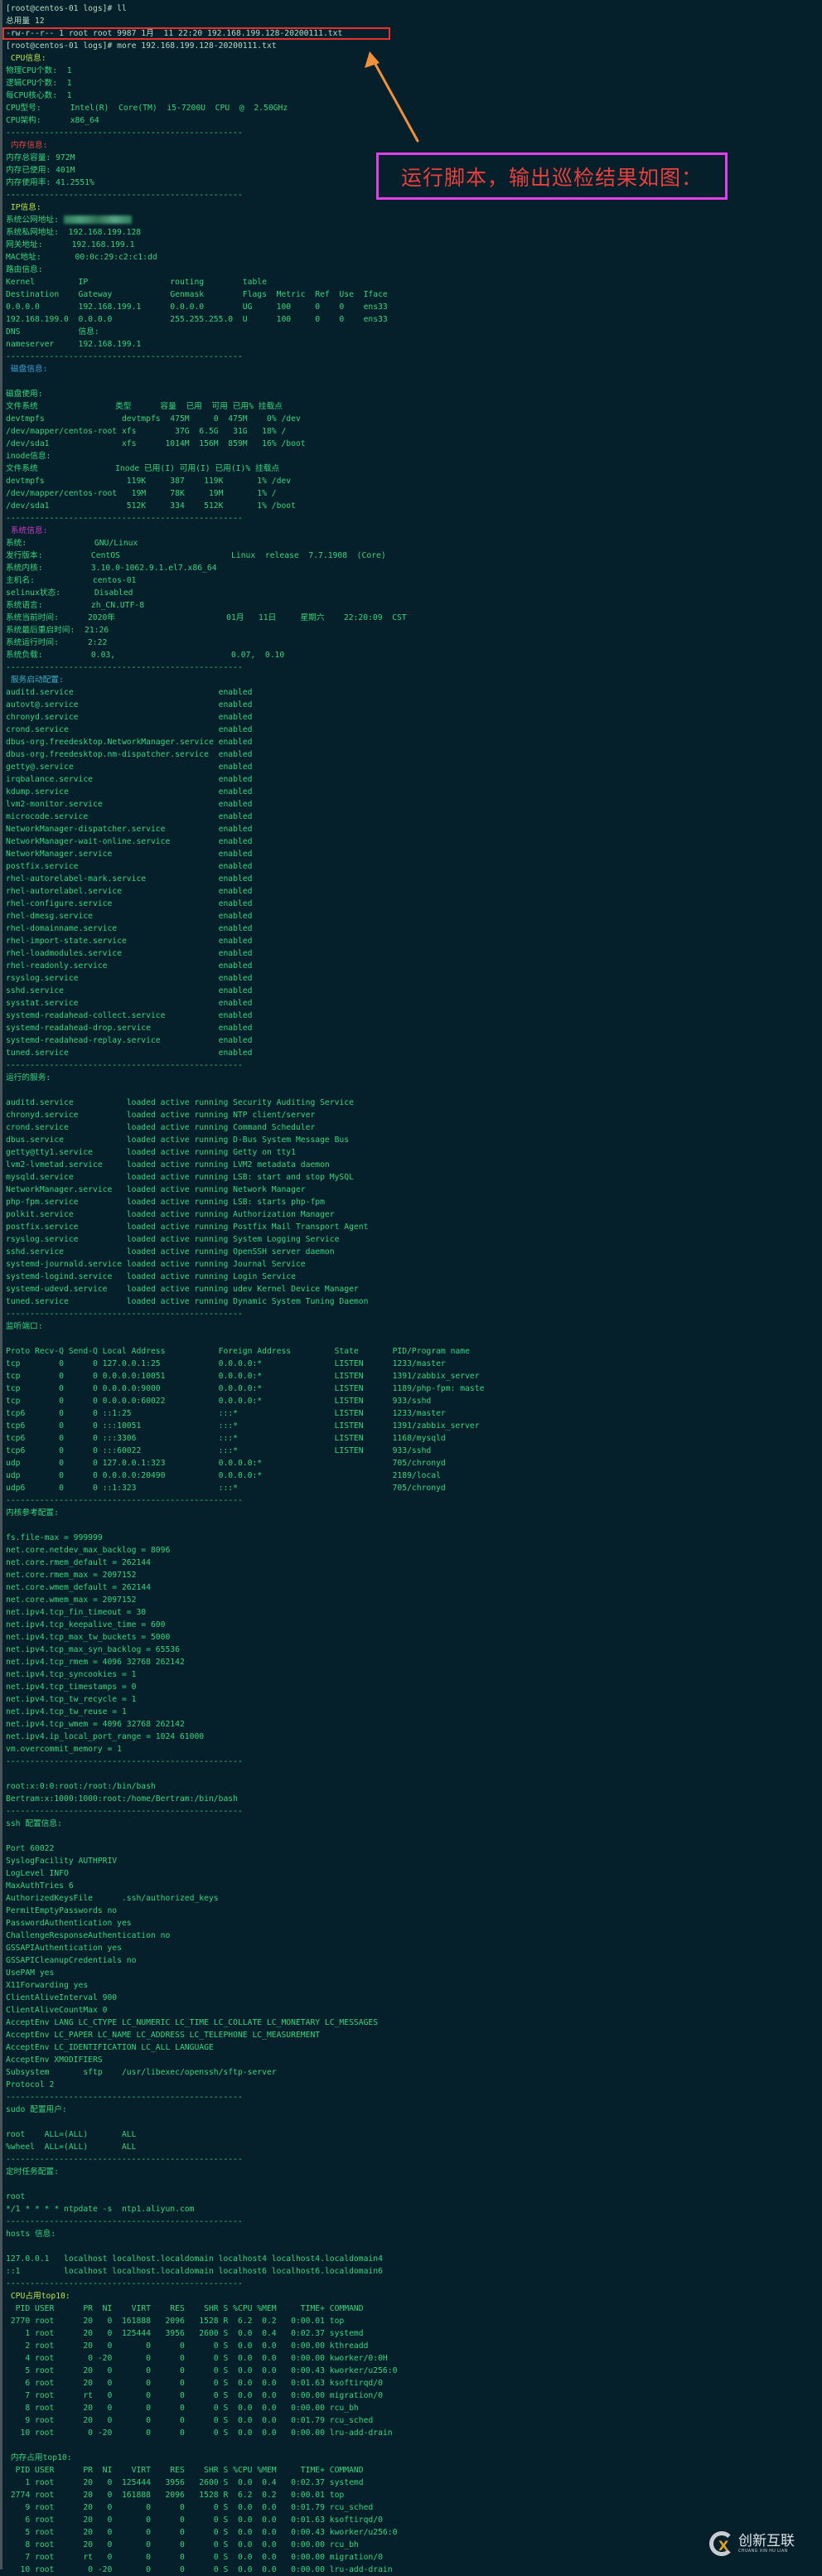  What do you see at coordinates (412, 1911) in the screenshot?
I see `terminal-line: PermitEmptyPasswords no` at bounding box center [412, 1911].